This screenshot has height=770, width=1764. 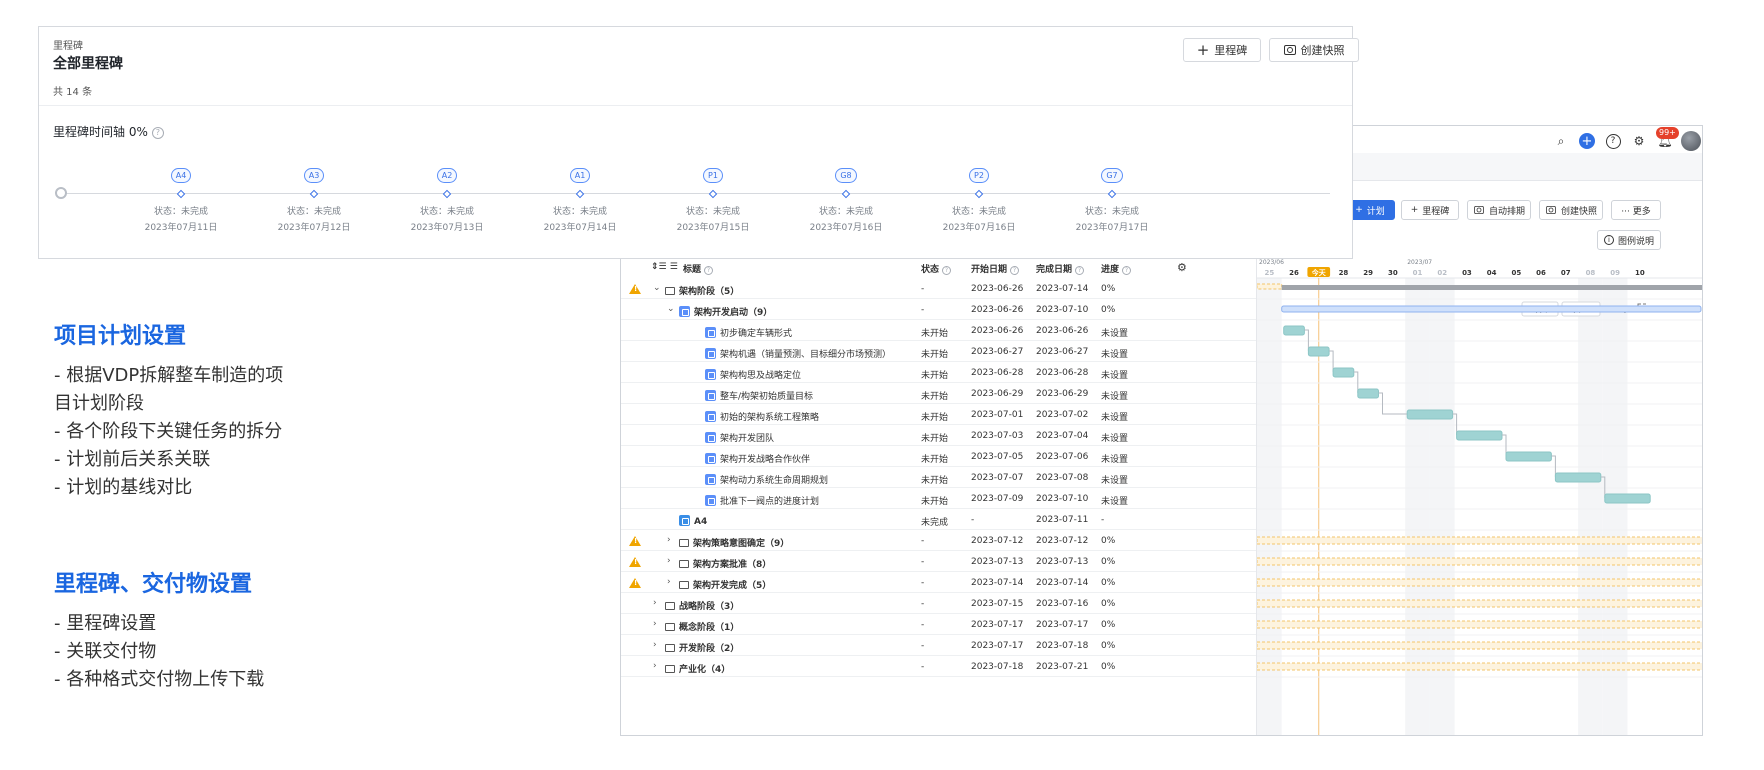 What do you see at coordinates (447, 175) in the screenshot?
I see `milestone-code-badge: A2` at bounding box center [447, 175].